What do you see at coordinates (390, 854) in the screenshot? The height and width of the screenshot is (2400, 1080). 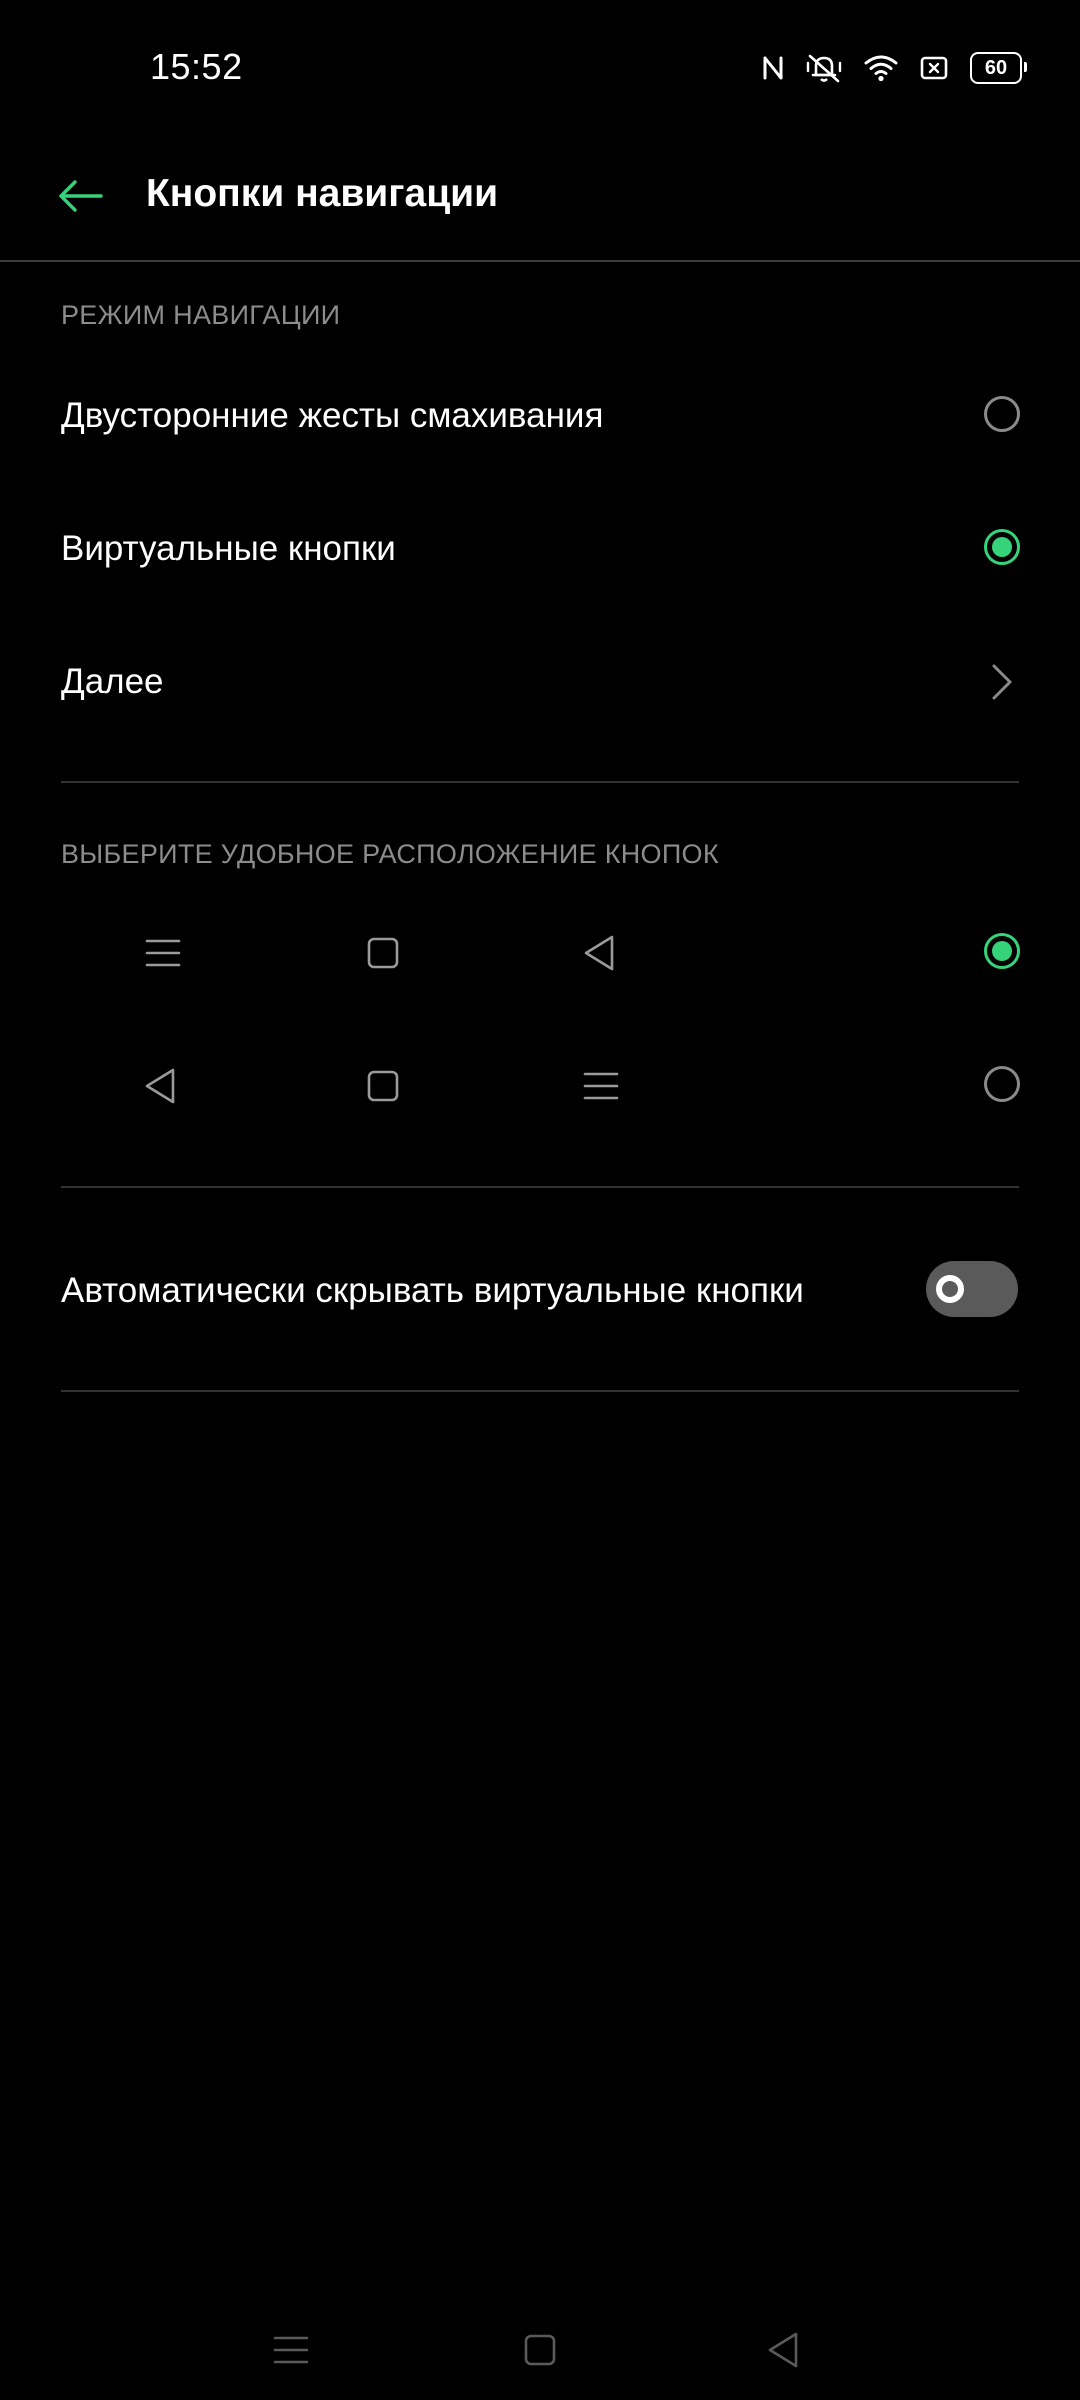 I see `section-label-button-layout: ВЫБЕРИТЕ УДОБНОЕ РАСПОЛОЖЕНИЕ КНОПОК` at bounding box center [390, 854].